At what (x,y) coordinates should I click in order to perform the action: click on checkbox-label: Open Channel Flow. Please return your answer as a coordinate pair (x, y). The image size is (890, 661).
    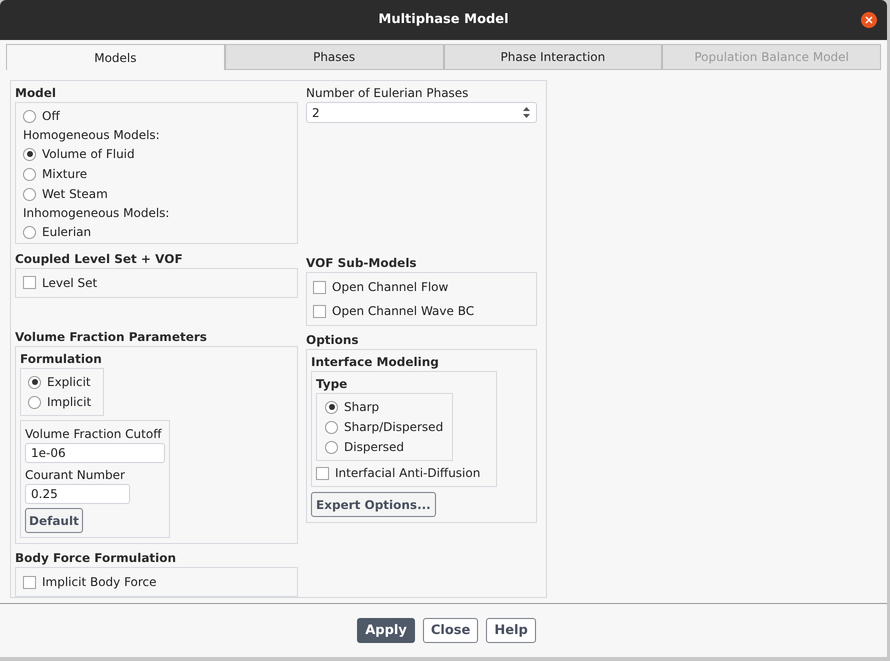
    Looking at the image, I should click on (390, 287).